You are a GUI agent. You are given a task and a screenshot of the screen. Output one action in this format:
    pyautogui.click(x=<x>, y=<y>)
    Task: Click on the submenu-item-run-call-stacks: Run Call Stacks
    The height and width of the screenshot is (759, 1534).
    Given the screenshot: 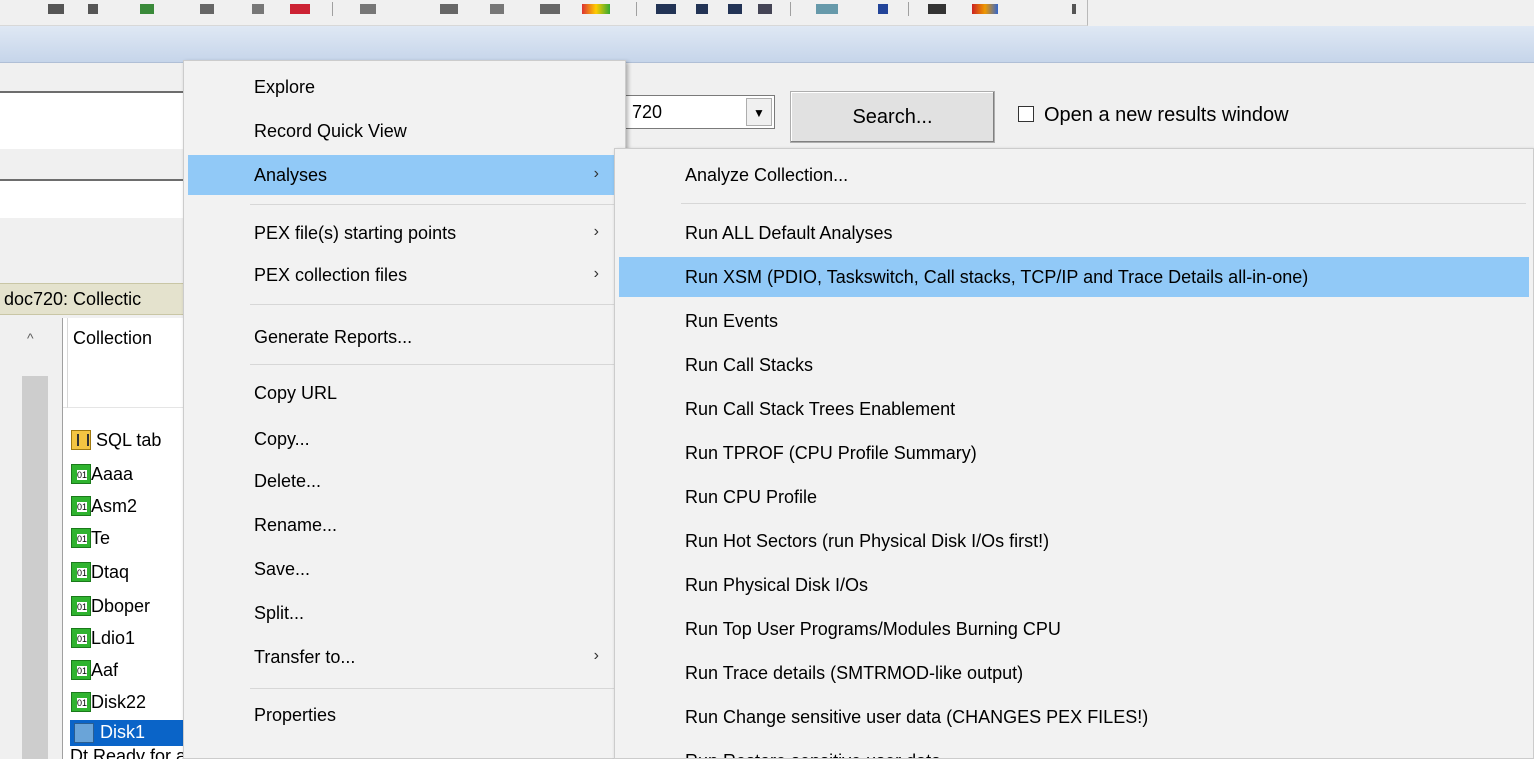 What is the action you would take?
    pyautogui.click(x=1074, y=365)
    